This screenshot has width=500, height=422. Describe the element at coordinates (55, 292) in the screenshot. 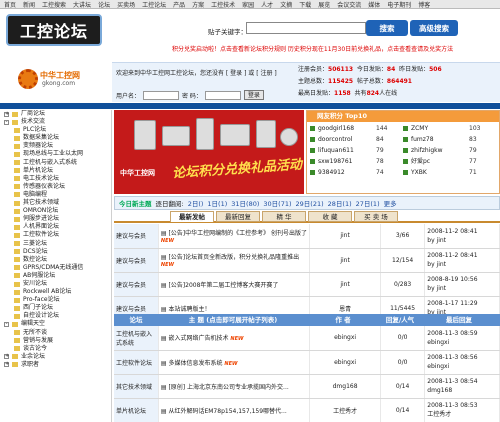

I see `forum-link: Rockwell AB论坛` at that location.